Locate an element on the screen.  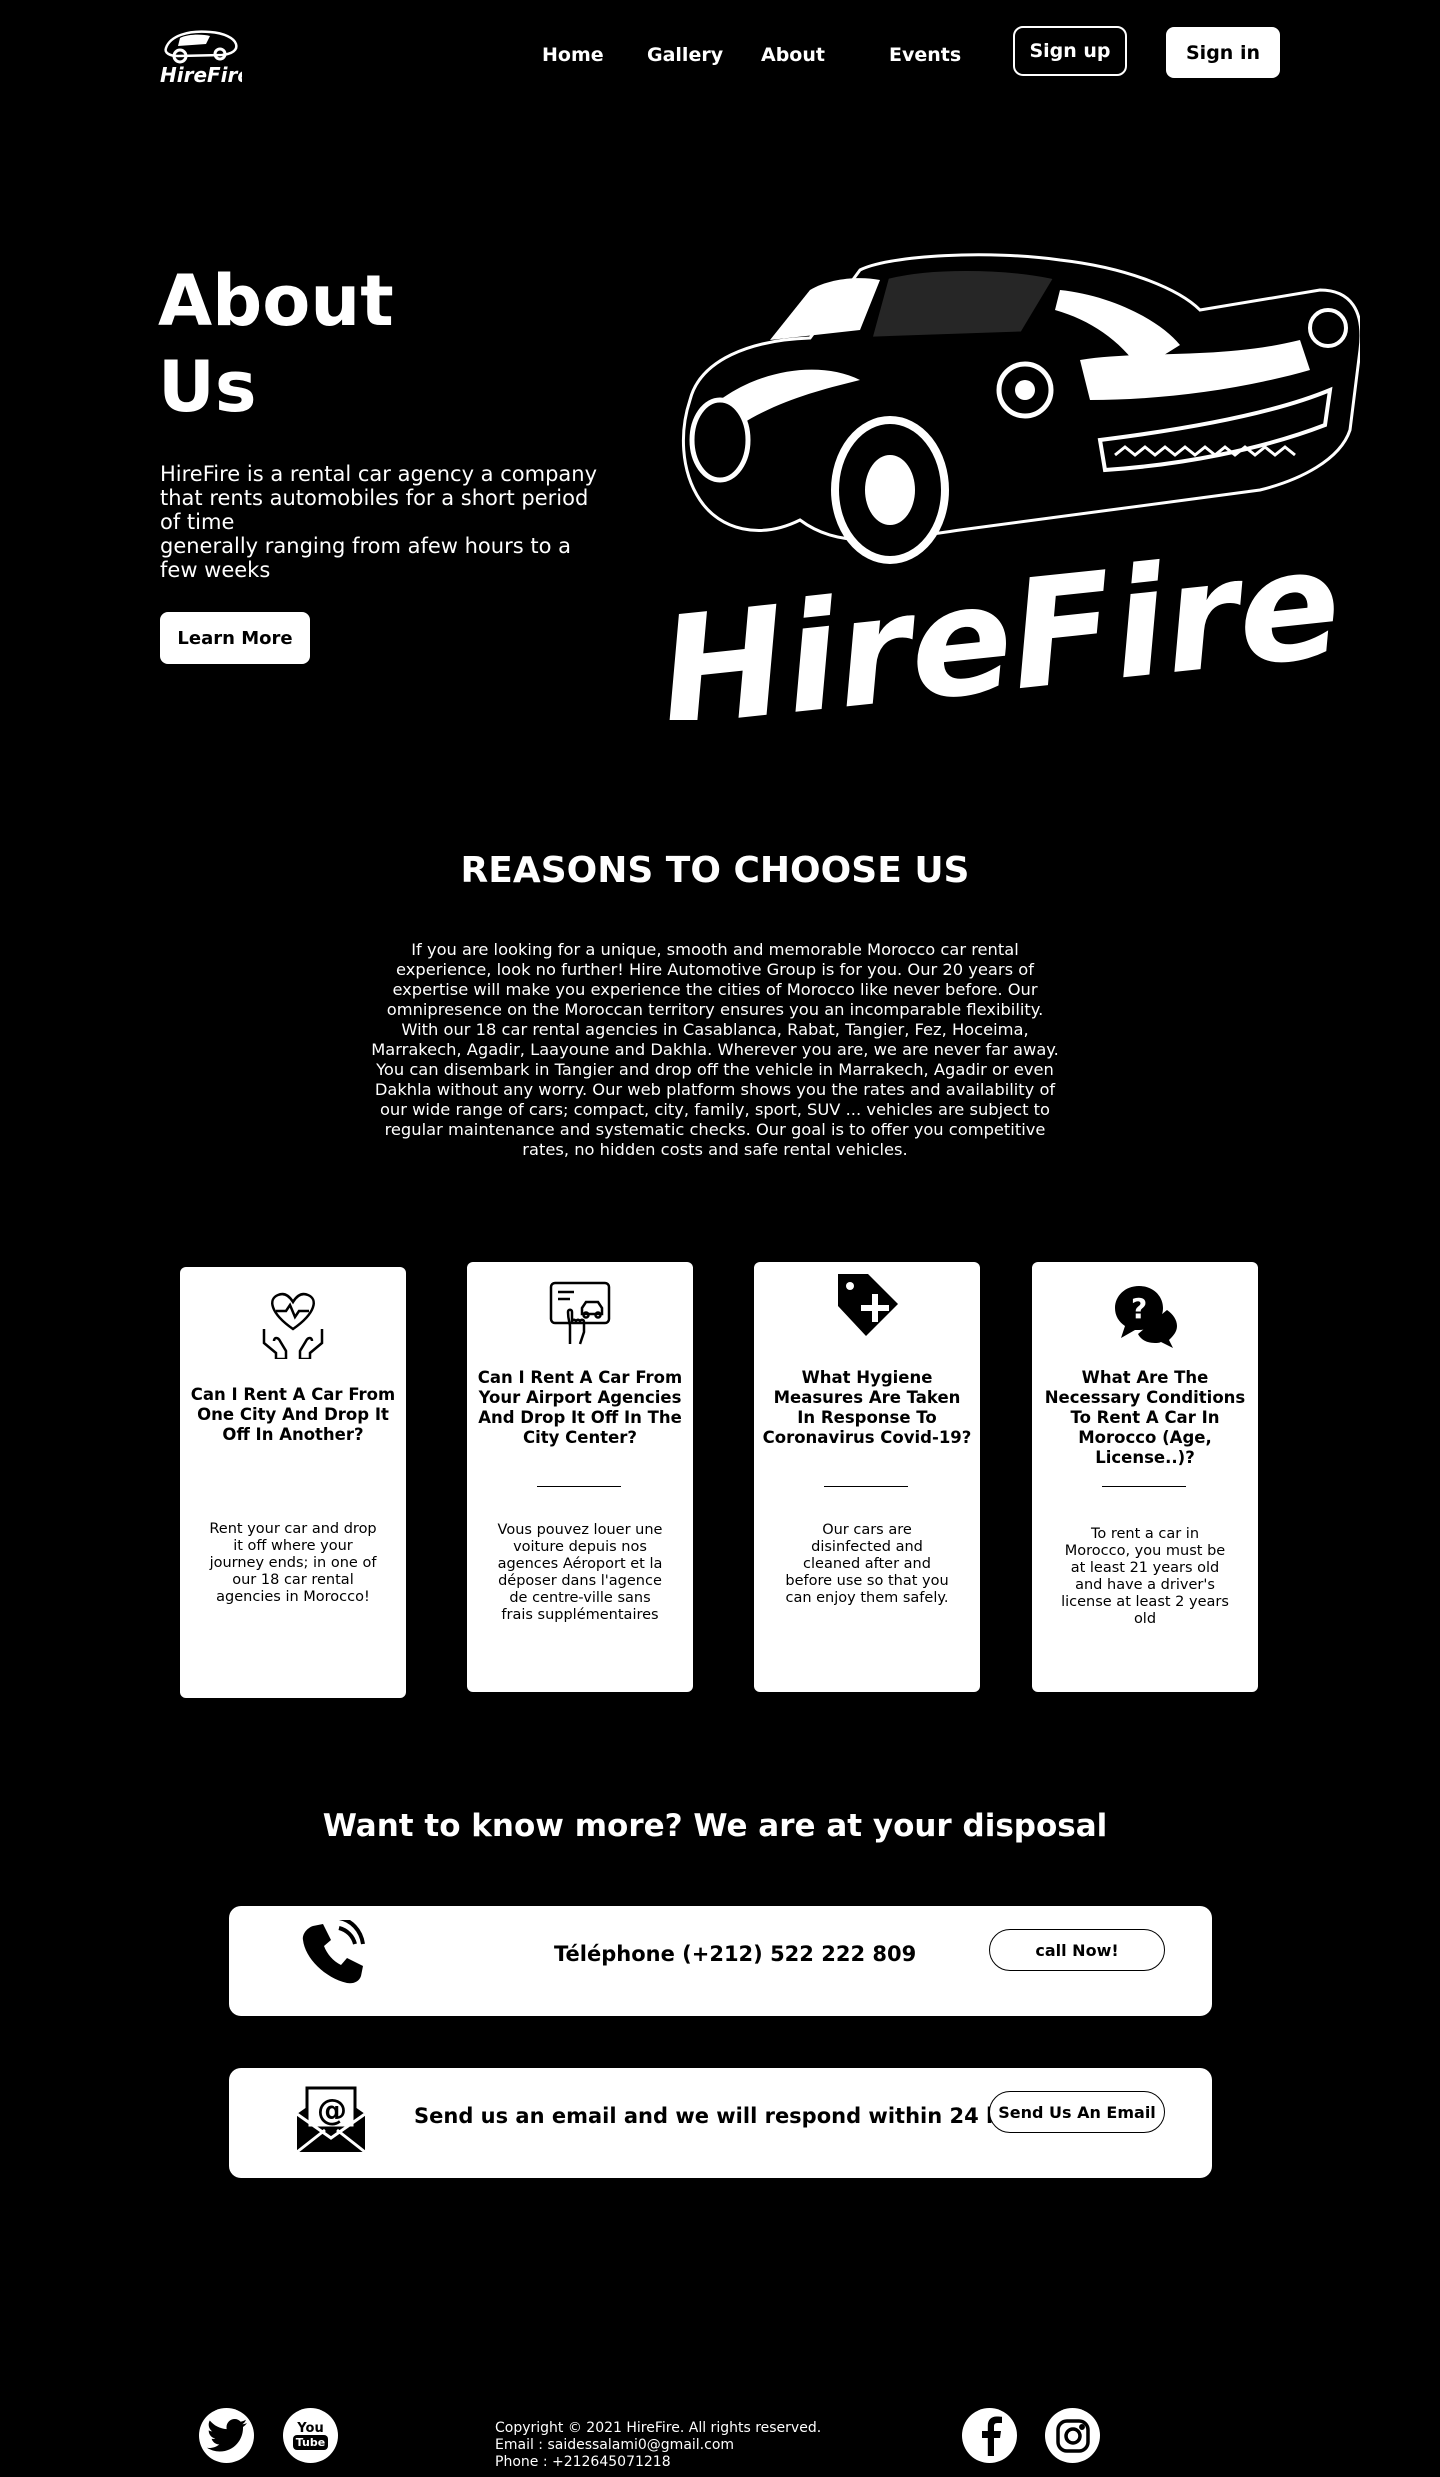
page-title: About Us is located at coordinates (276, 344).